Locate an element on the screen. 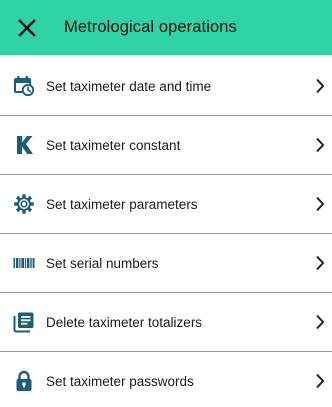 The height and width of the screenshot is (407, 332). list-item-label: Set taximeter constant is located at coordinates (113, 145).